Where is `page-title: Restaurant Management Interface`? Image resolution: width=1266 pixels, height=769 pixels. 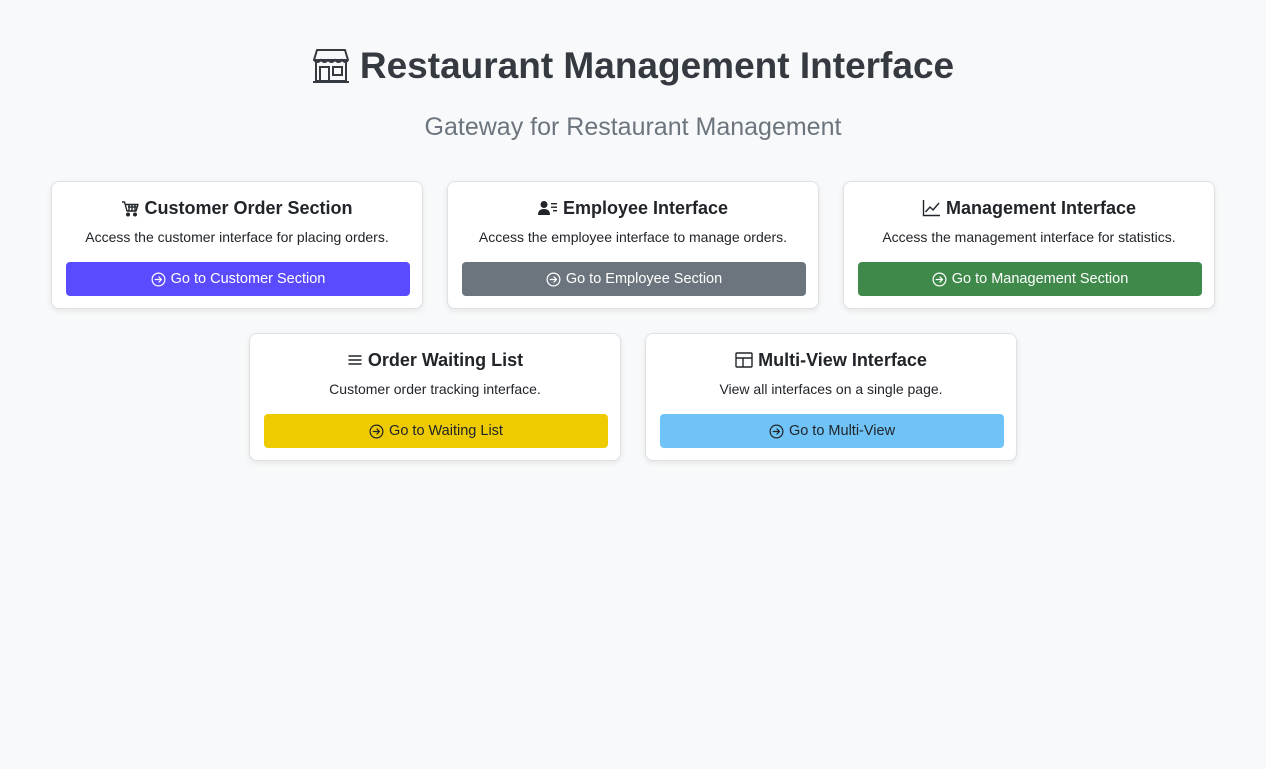
page-title: Restaurant Management Interface is located at coordinates (633, 66).